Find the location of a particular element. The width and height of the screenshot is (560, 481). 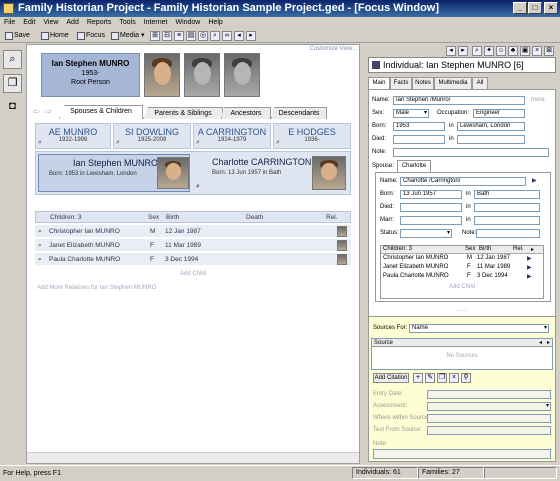

died-place-field is located at coordinates (491, 139).